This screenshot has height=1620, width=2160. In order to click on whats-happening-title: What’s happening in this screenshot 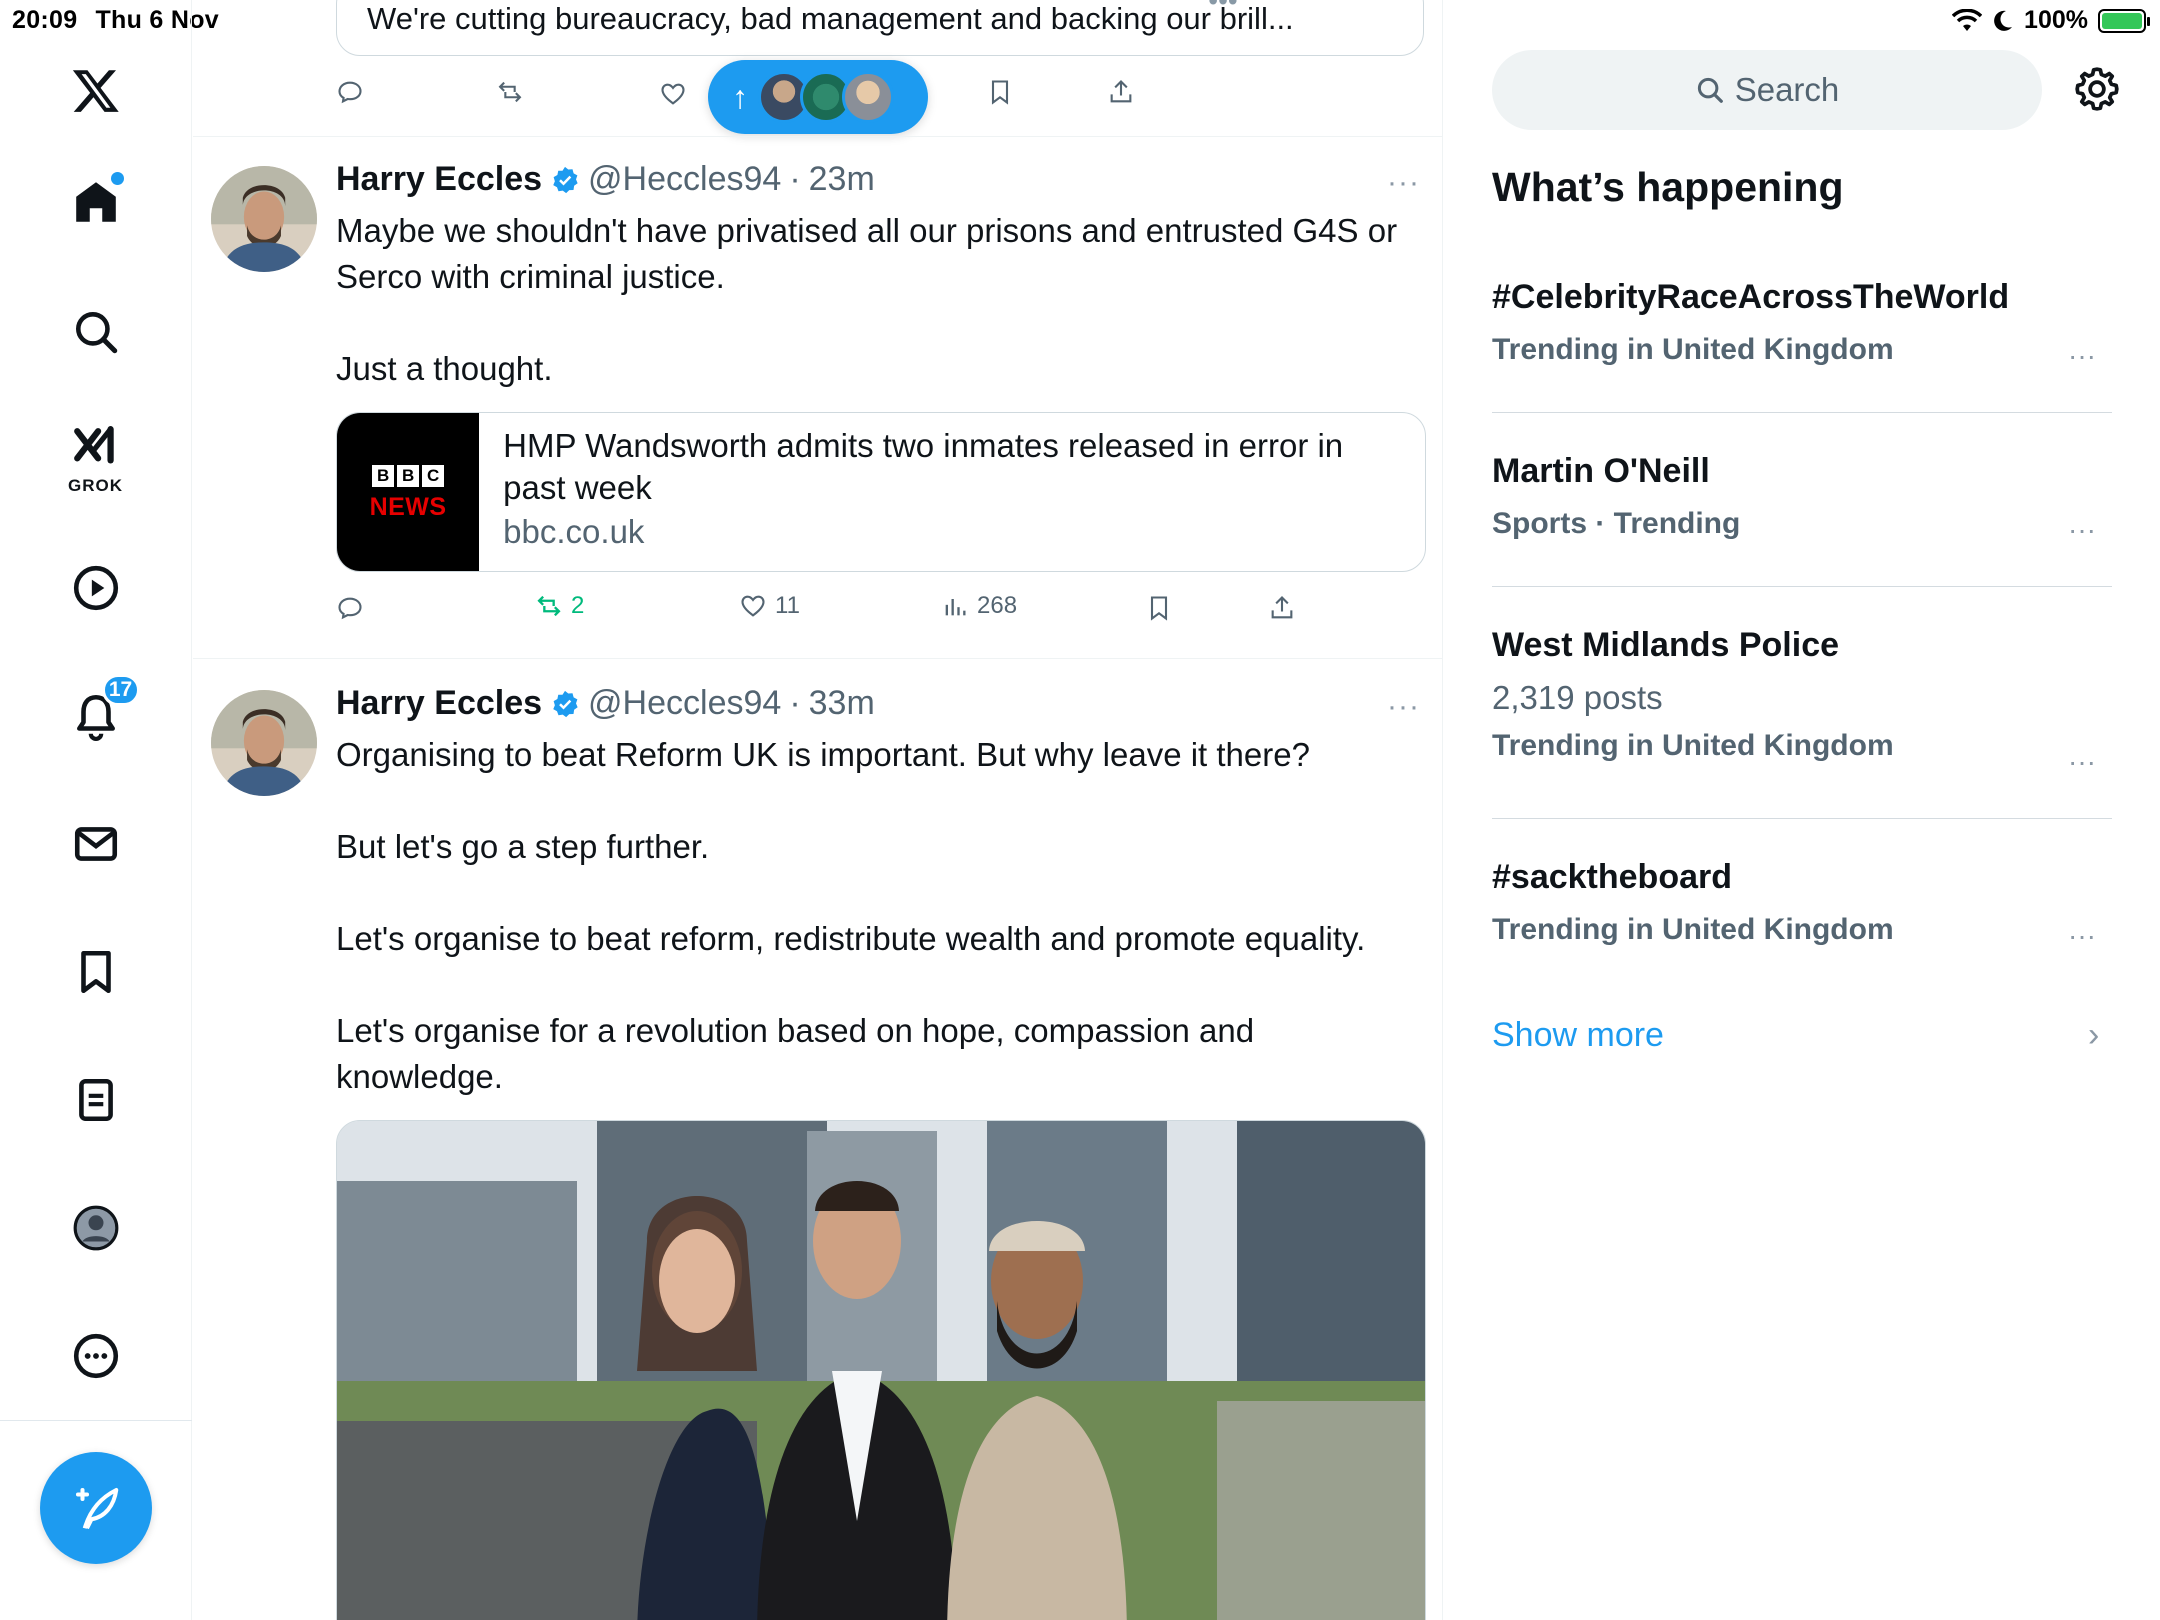, I will do `click(1668, 187)`.